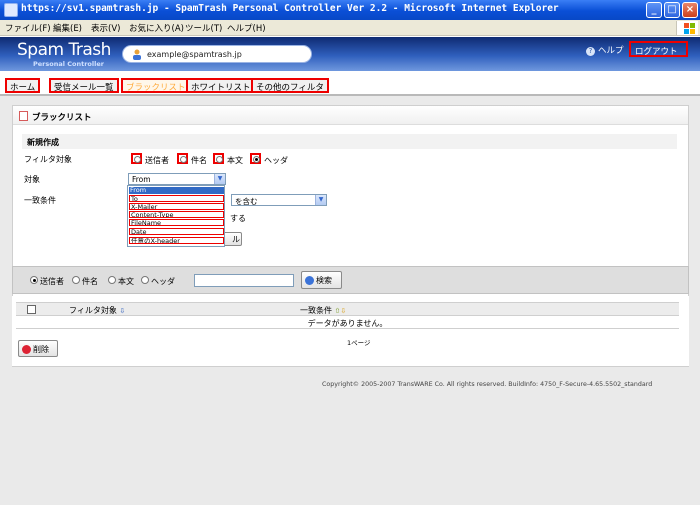 The image size is (700, 505). What do you see at coordinates (255, 158) in the screenshot?
I see `filter-radio-header` at bounding box center [255, 158].